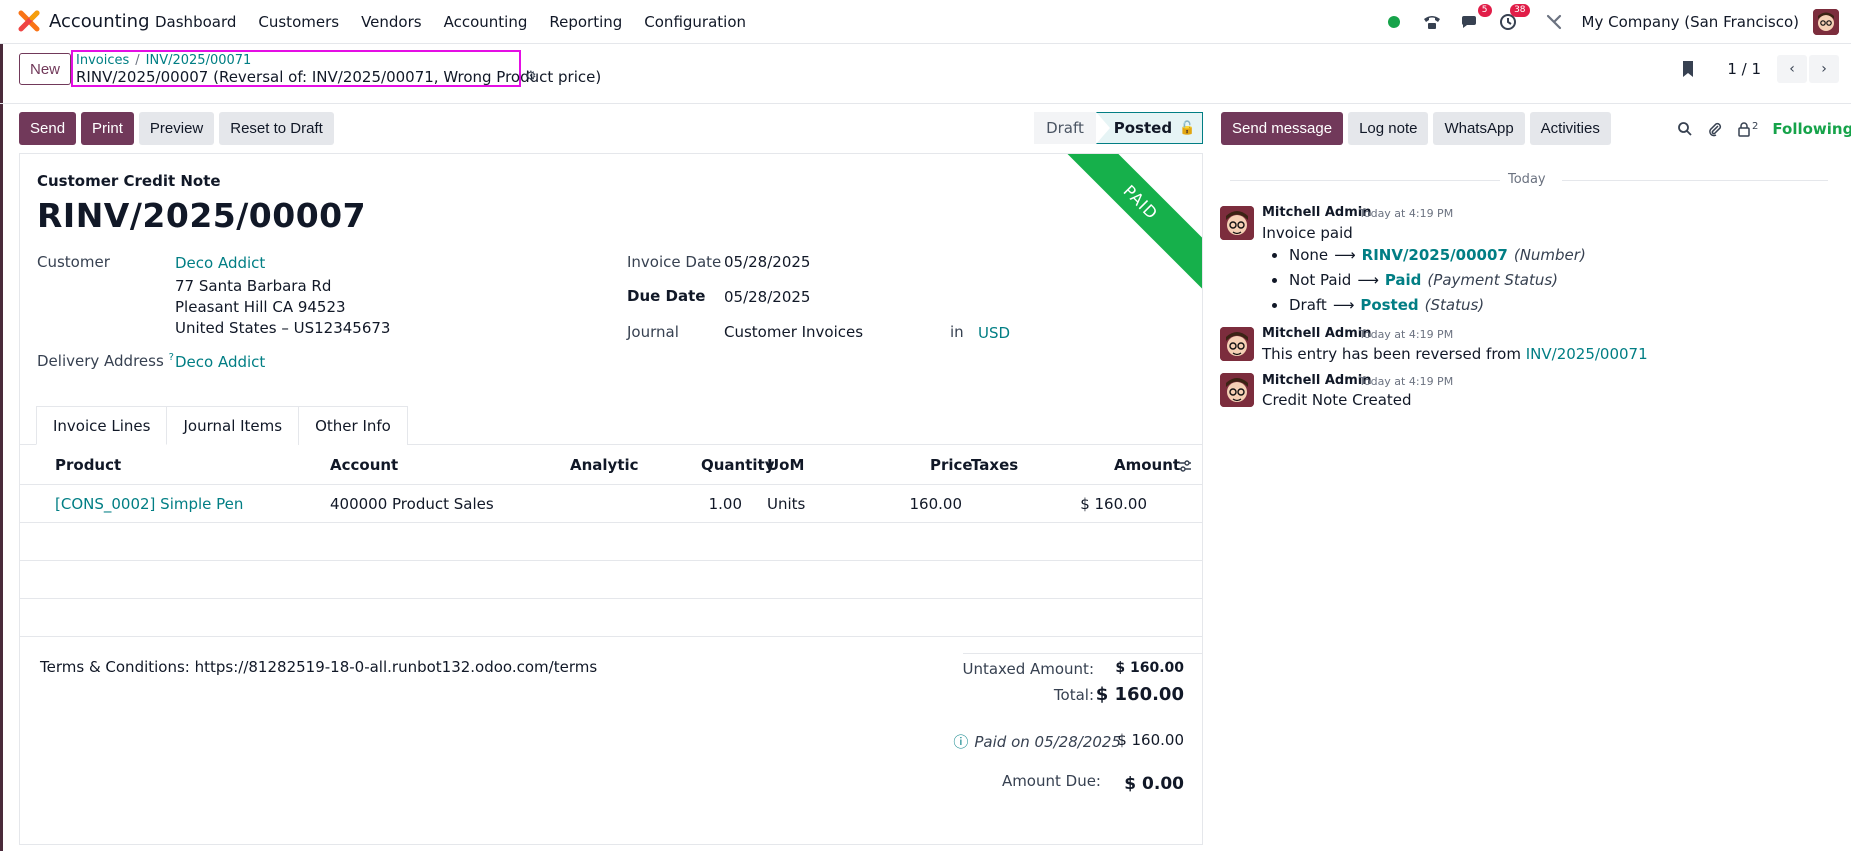  What do you see at coordinates (45, 69) in the screenshot?
I see `new-button: New` at bounding box center [45, 69].